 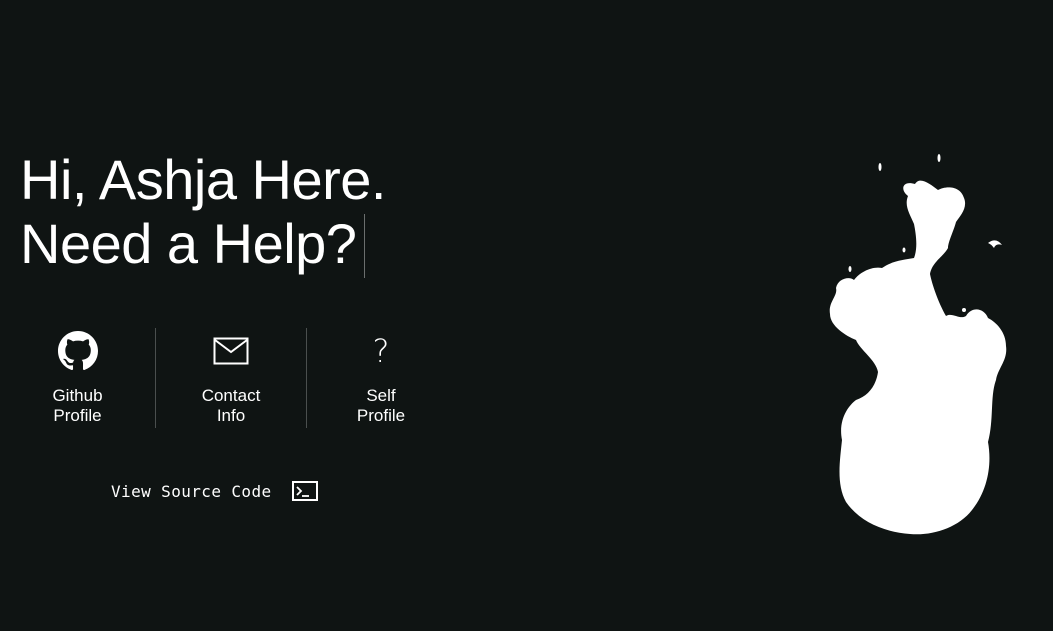 What do you see at coordinates (203, 179) in the screenshot?
I see `hero-line-greeting: Hi, Ashja Here.` at bounding box center [203, 179].